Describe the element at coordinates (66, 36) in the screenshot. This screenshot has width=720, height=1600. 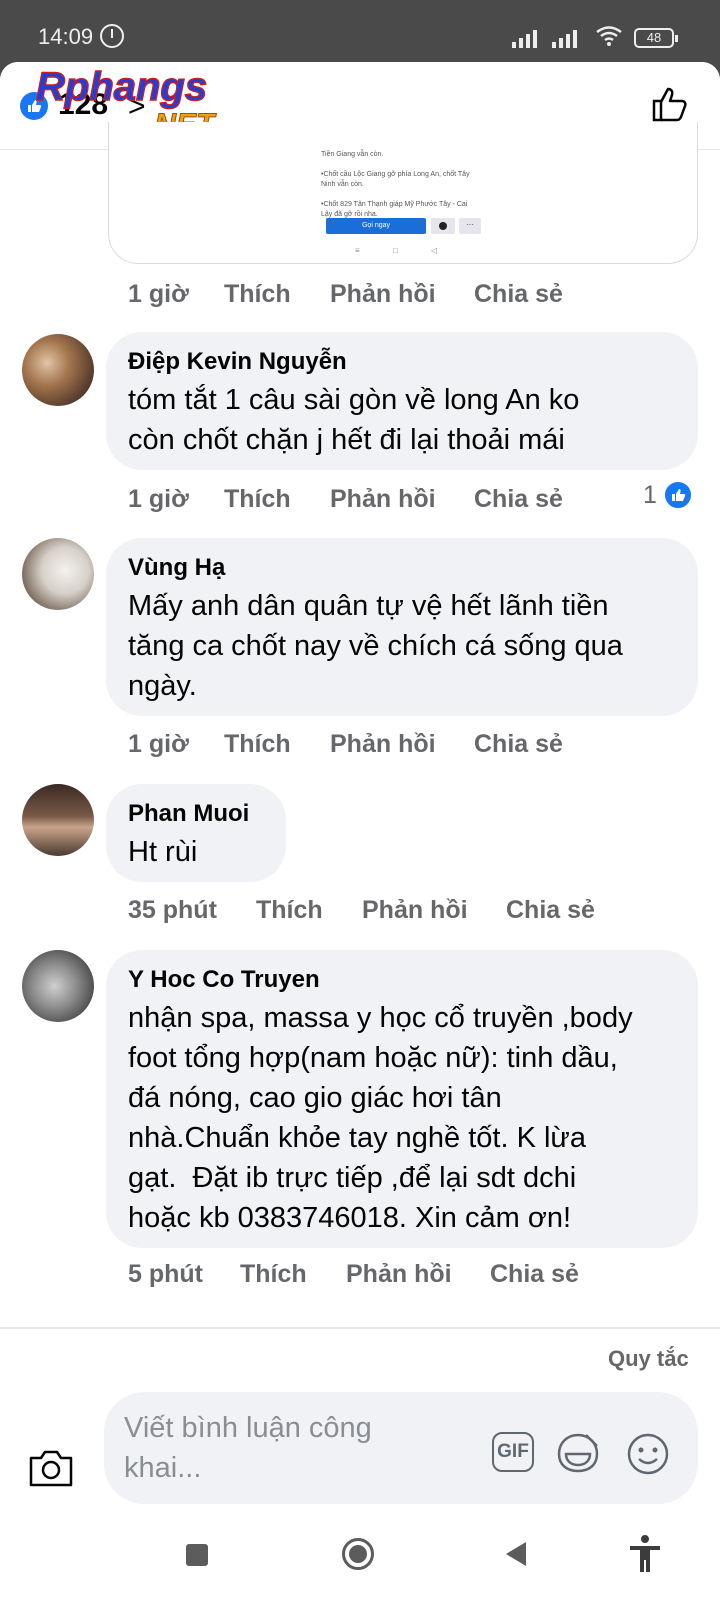
I see `status-time: 14:09` at that location.